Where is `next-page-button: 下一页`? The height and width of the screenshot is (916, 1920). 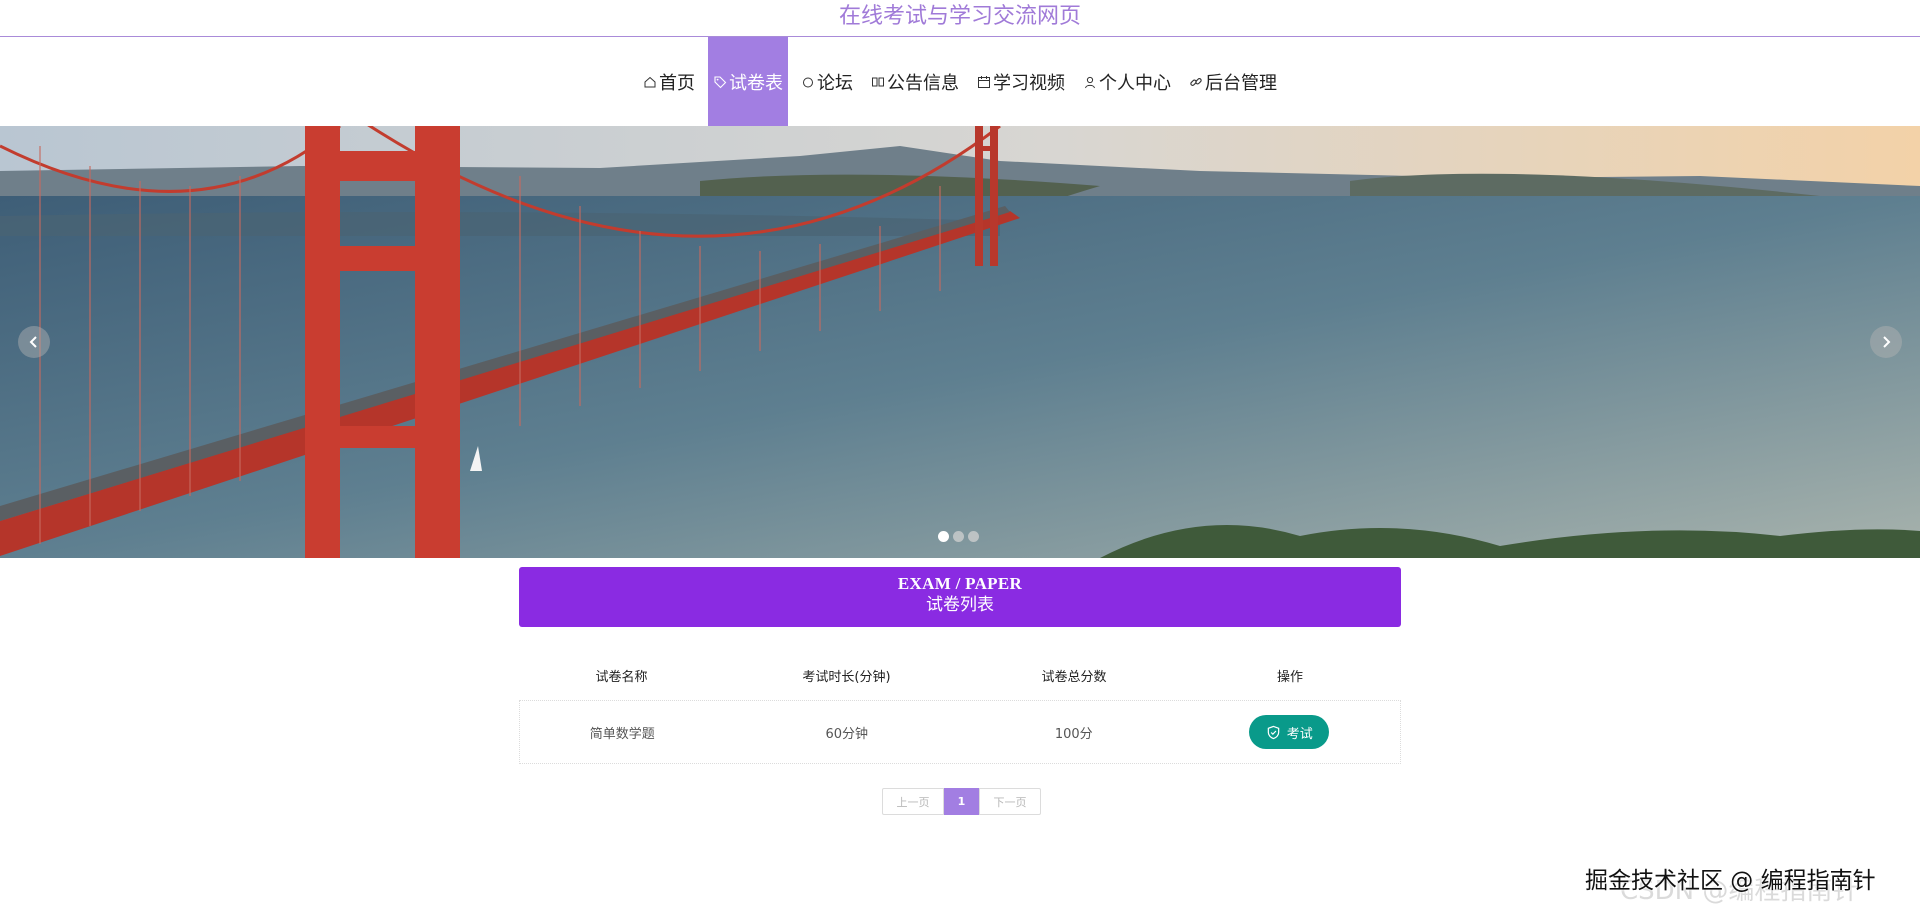 next-page-button: 下一页 is located at coordinates (1010, 801).